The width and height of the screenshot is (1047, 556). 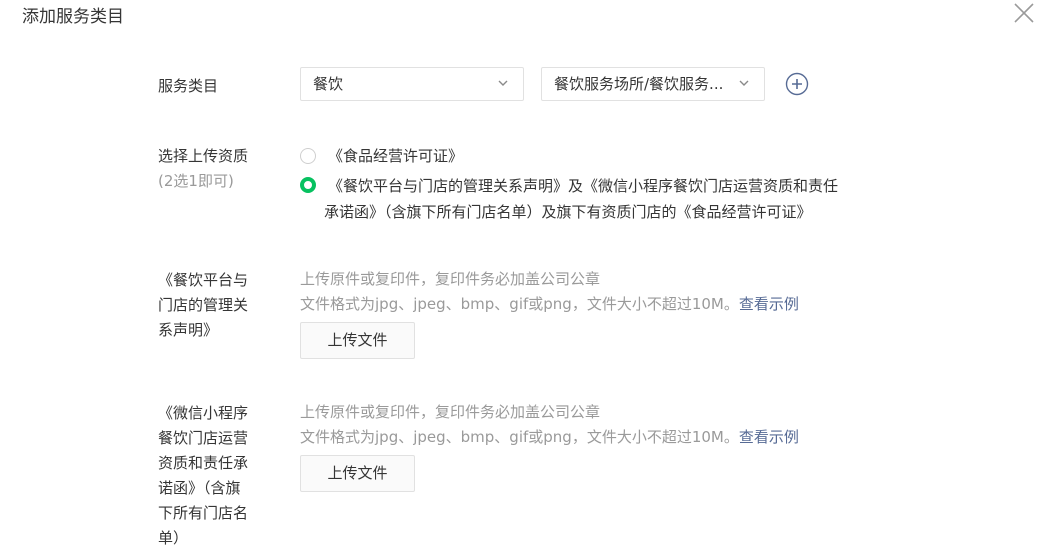 I want to click on category-primary-select: 餐饮, so click(x=412, y=84).